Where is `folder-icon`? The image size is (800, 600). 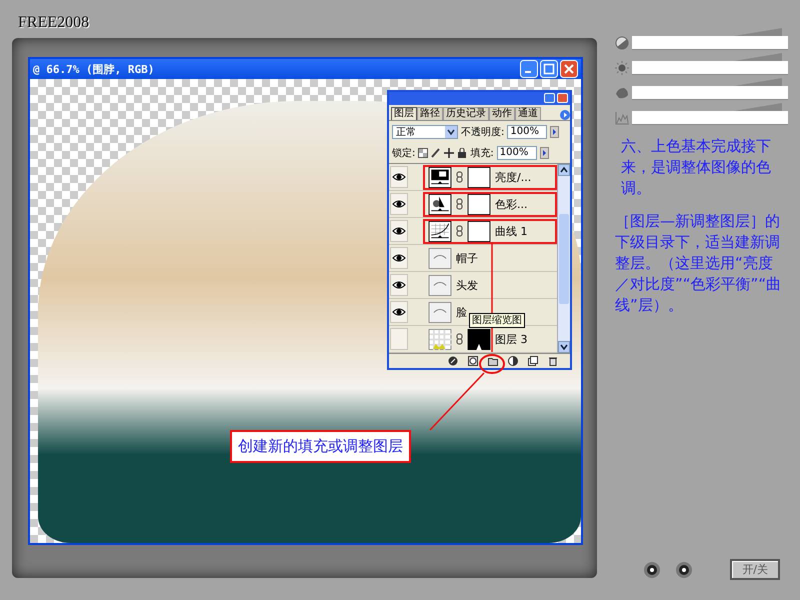 folder-icon is located at coordinates (493, 361).